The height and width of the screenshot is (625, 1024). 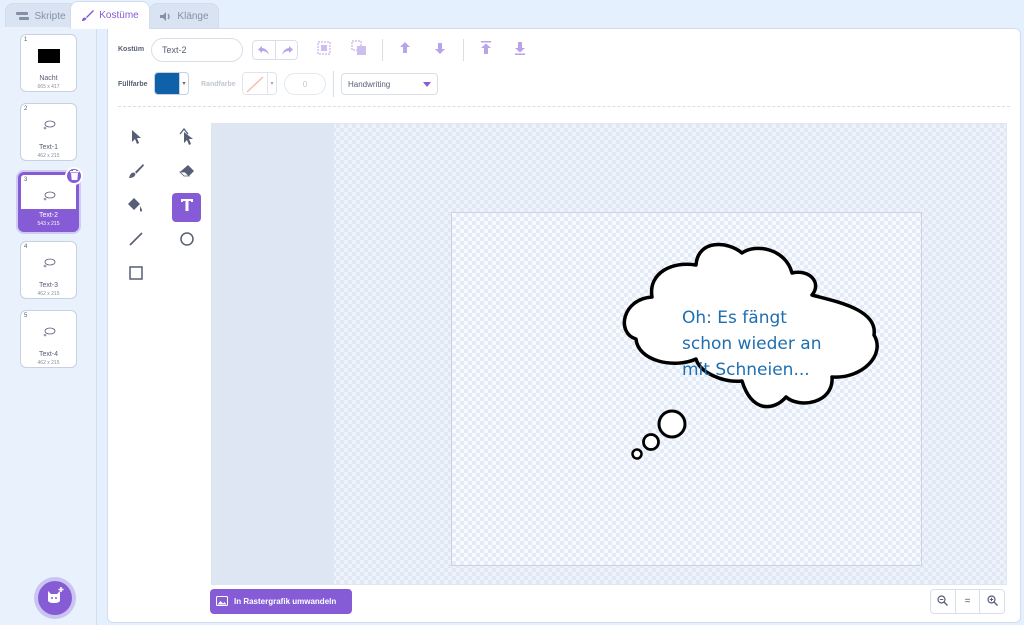 What do you see at coordinates (48, 56) in the screenshot?
I see `costume-thumbnail` at bounding box center [48, 56].